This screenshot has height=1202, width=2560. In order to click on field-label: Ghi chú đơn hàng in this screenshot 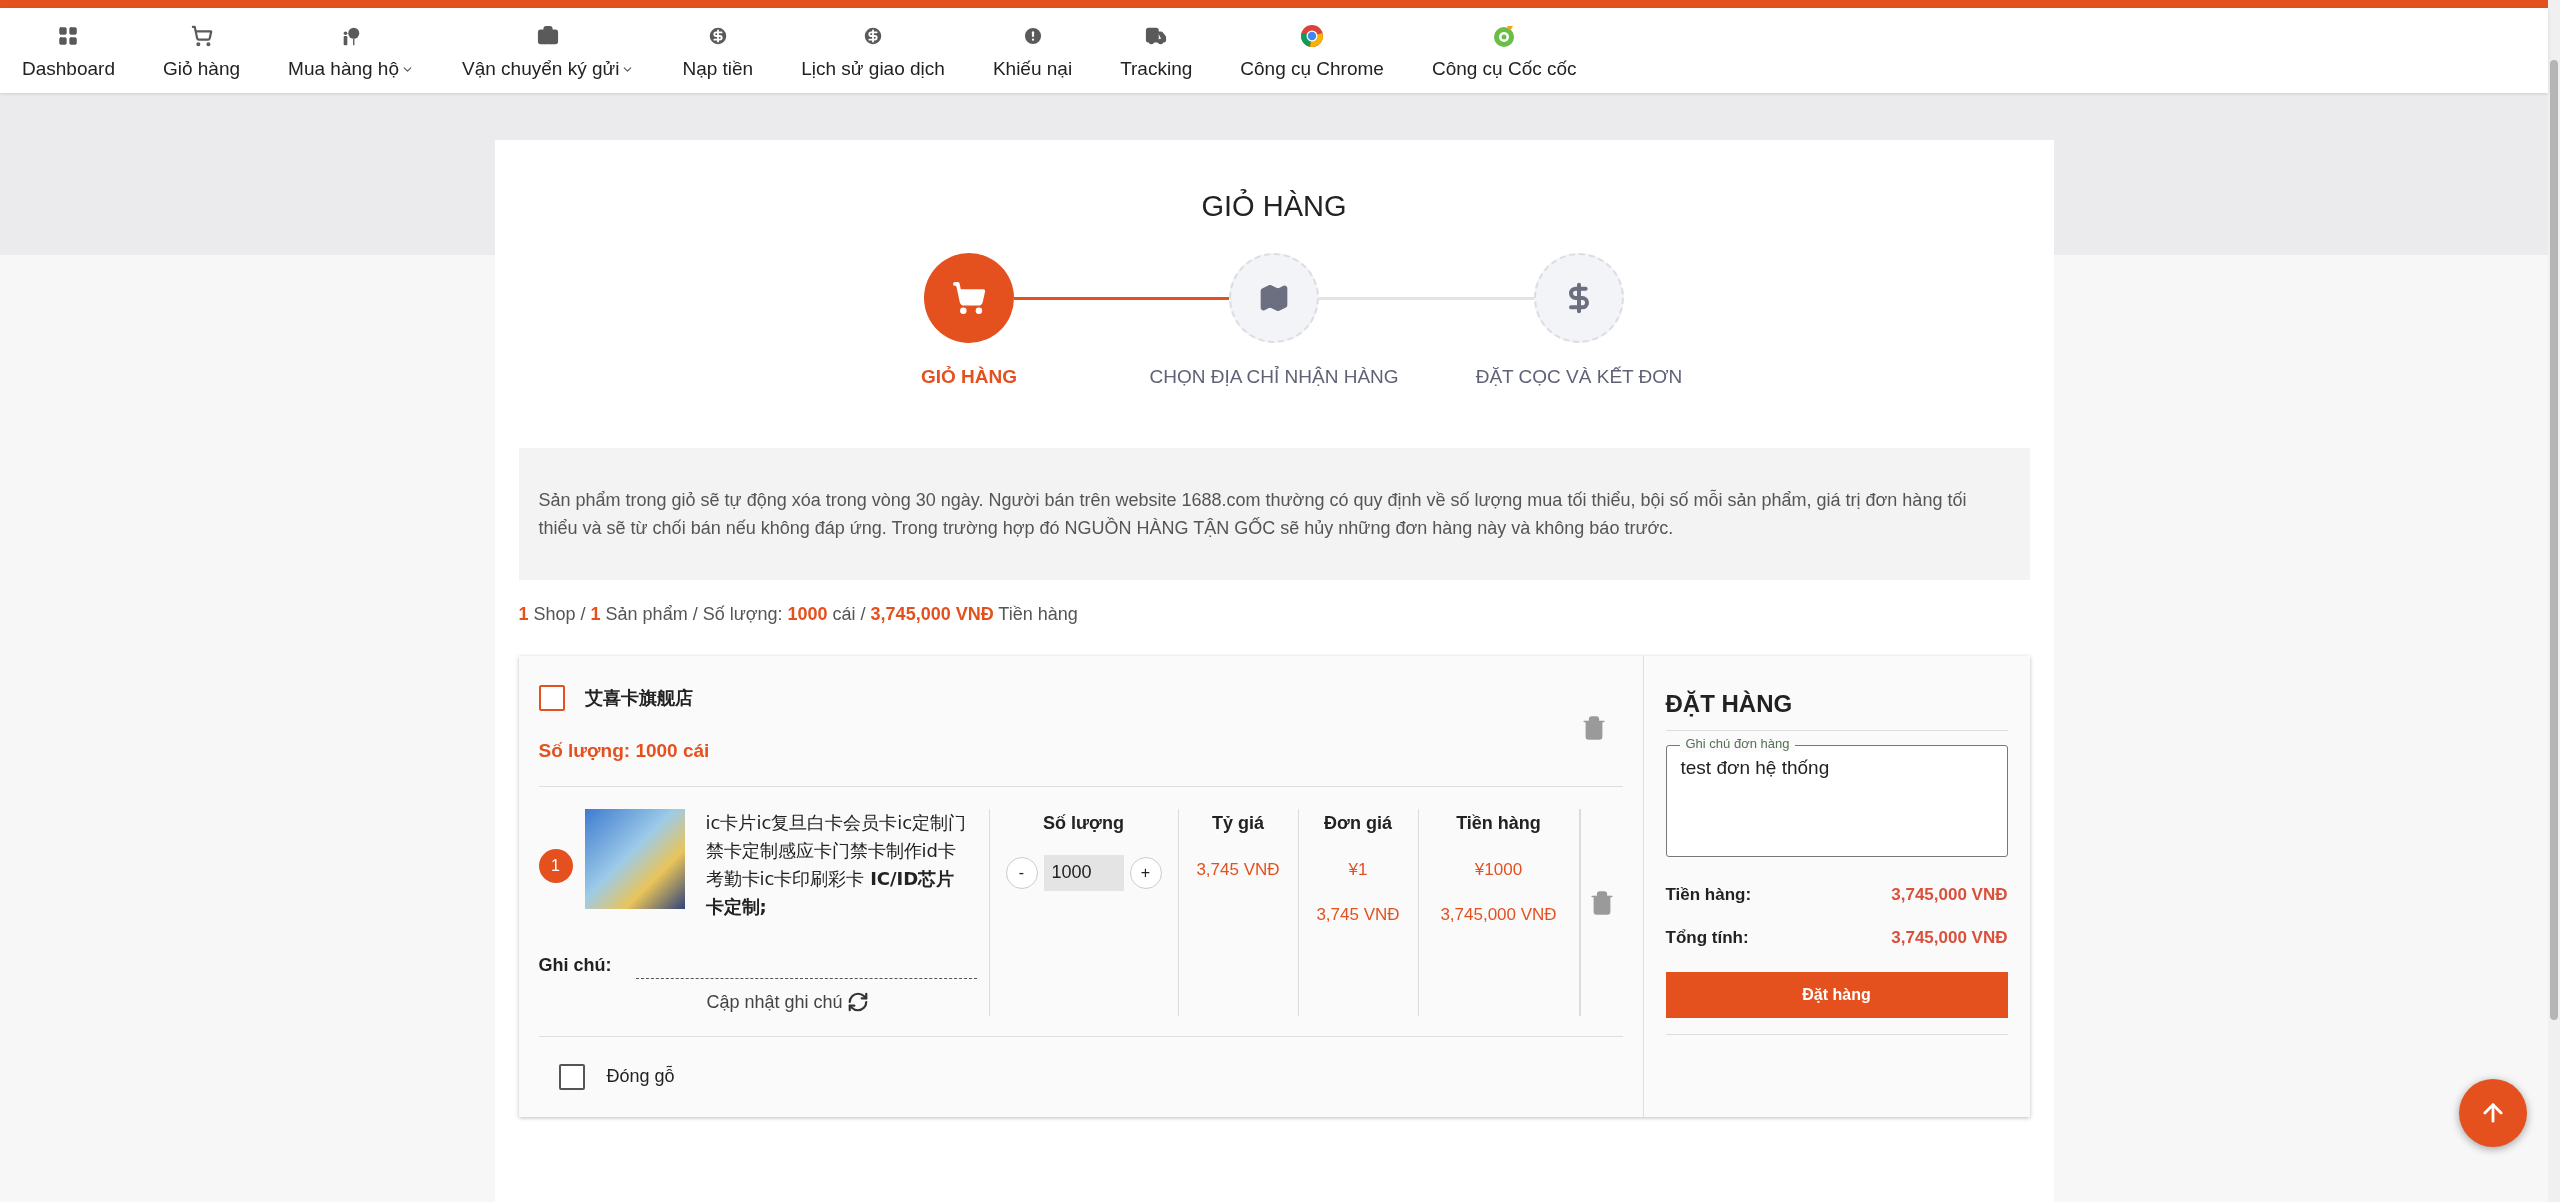, I will do `click(1737, 744)`.